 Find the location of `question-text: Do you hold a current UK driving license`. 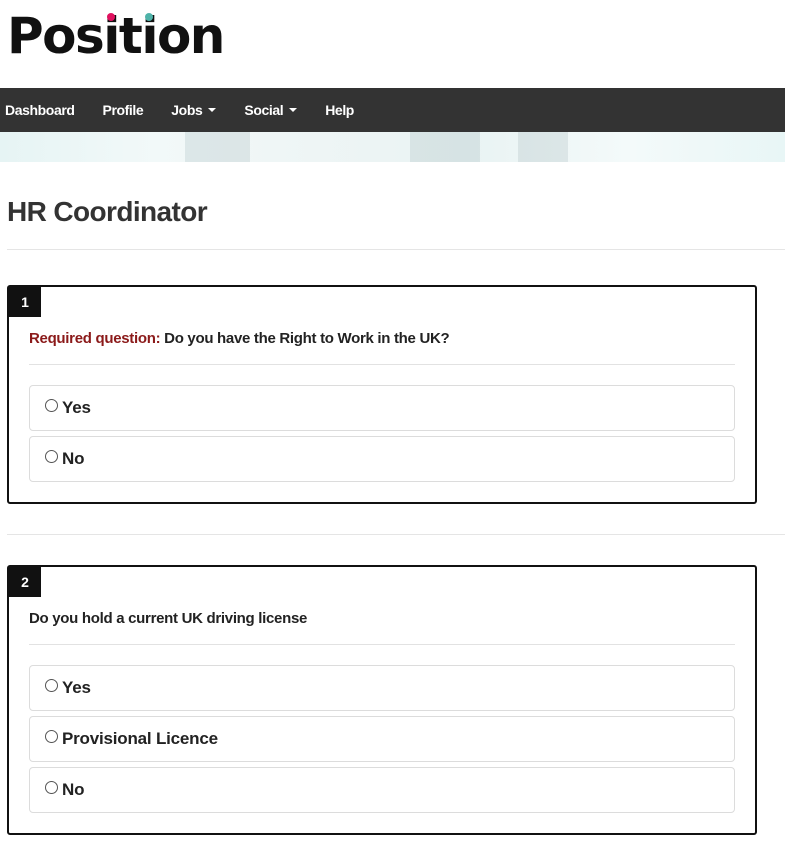

question-text: Do you hold a current UK driving license is located at coordinates (168, 618).